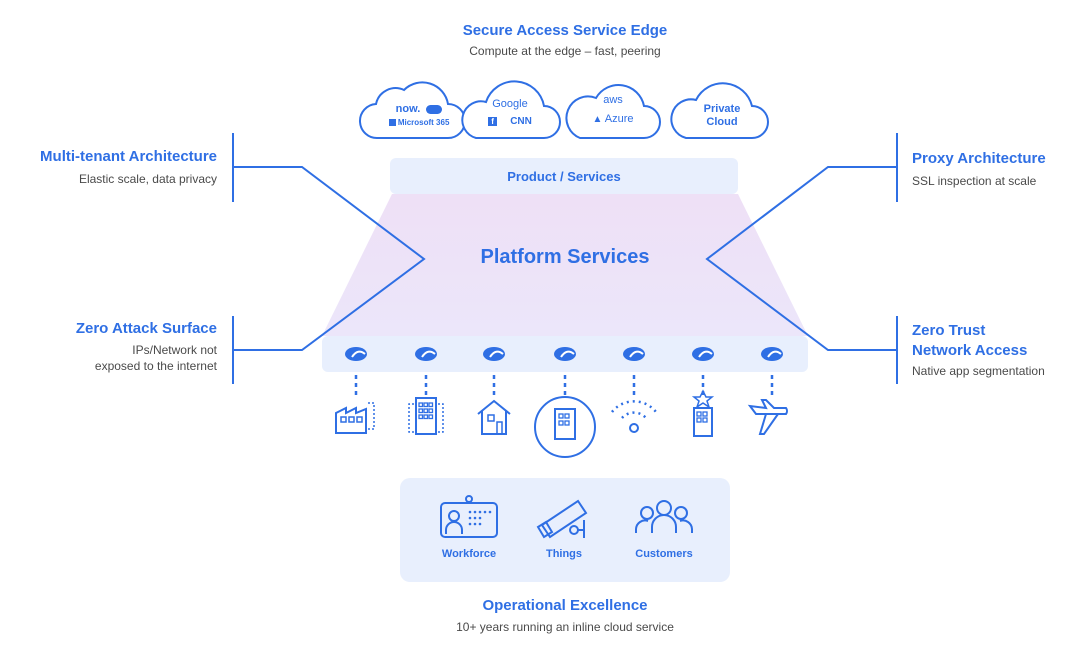 This screenshot has width=1080, height=659. I want to click on operations-icons, so click(566, 517).